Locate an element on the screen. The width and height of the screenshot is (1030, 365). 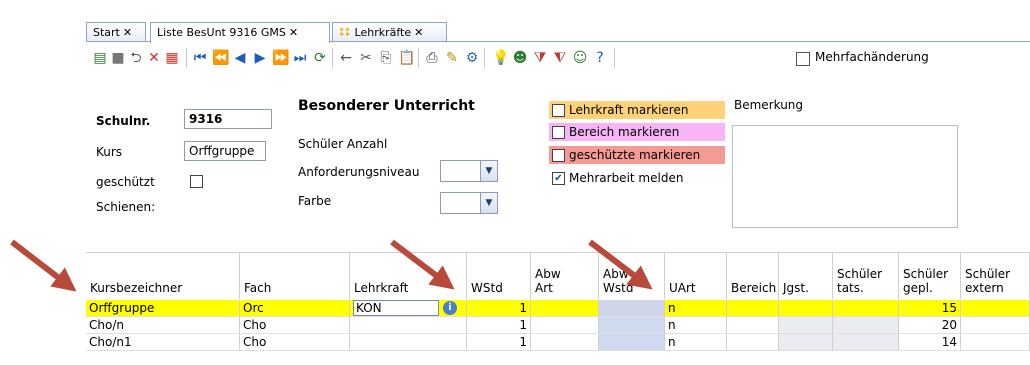
cell-lehrkraft-editor: KON i is located at coordinates (408, 308).